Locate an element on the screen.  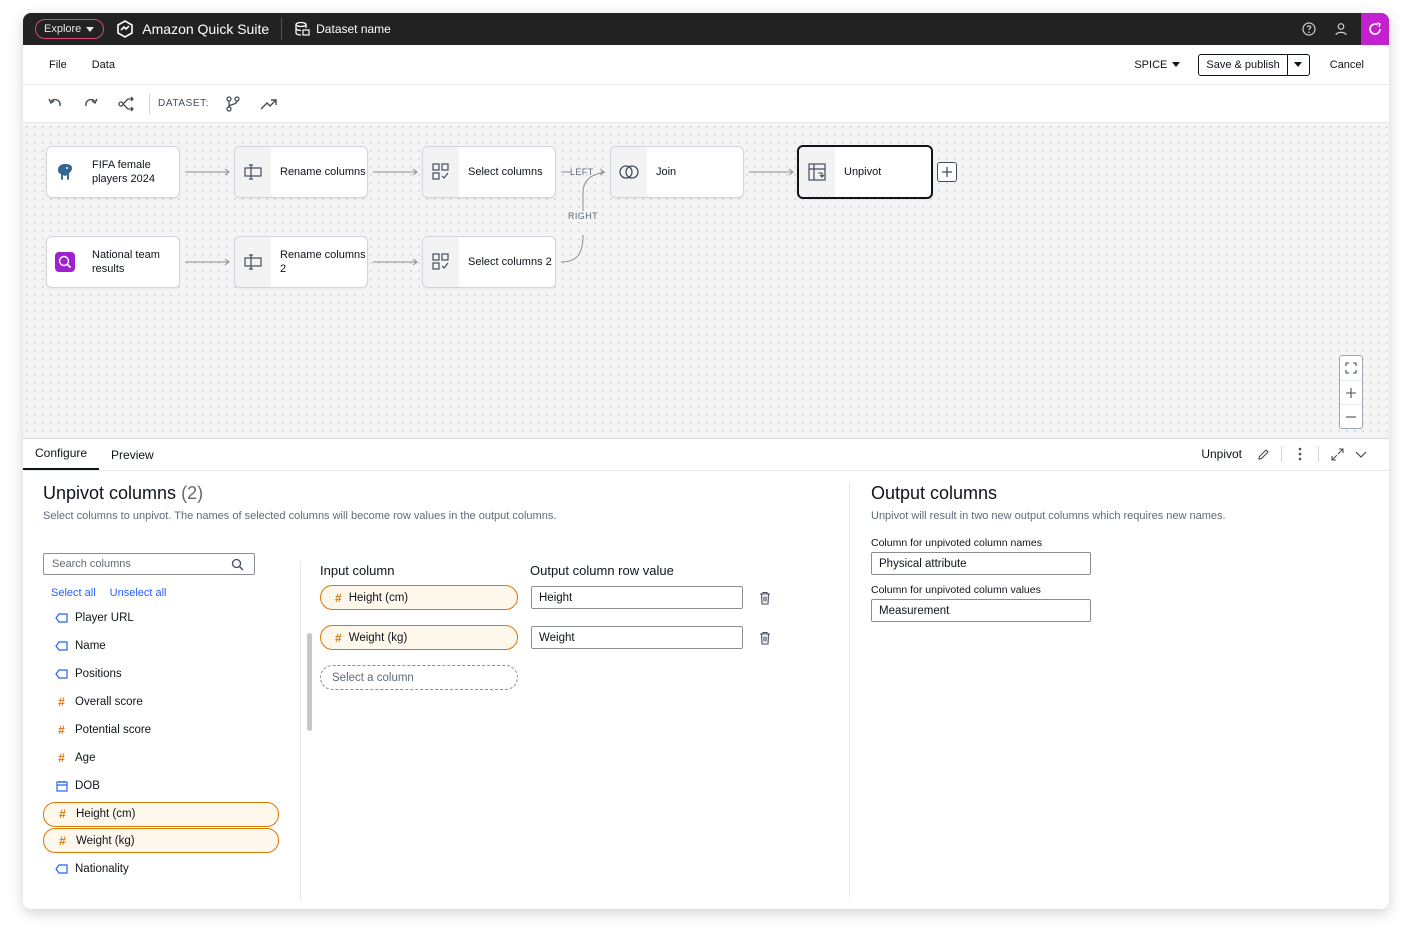
column-list-scrollbar is located at coordinates (309, 682).